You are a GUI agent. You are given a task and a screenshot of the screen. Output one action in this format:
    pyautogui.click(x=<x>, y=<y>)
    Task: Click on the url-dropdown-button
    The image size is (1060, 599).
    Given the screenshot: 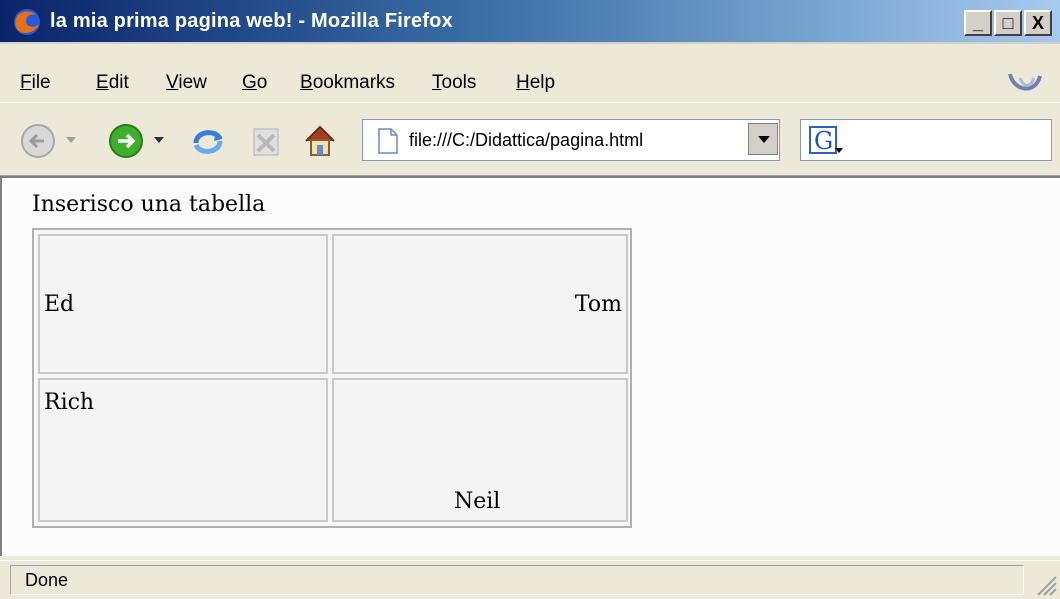 What is the action you would take?
    pyautogui.click(x=763, y=139)
    